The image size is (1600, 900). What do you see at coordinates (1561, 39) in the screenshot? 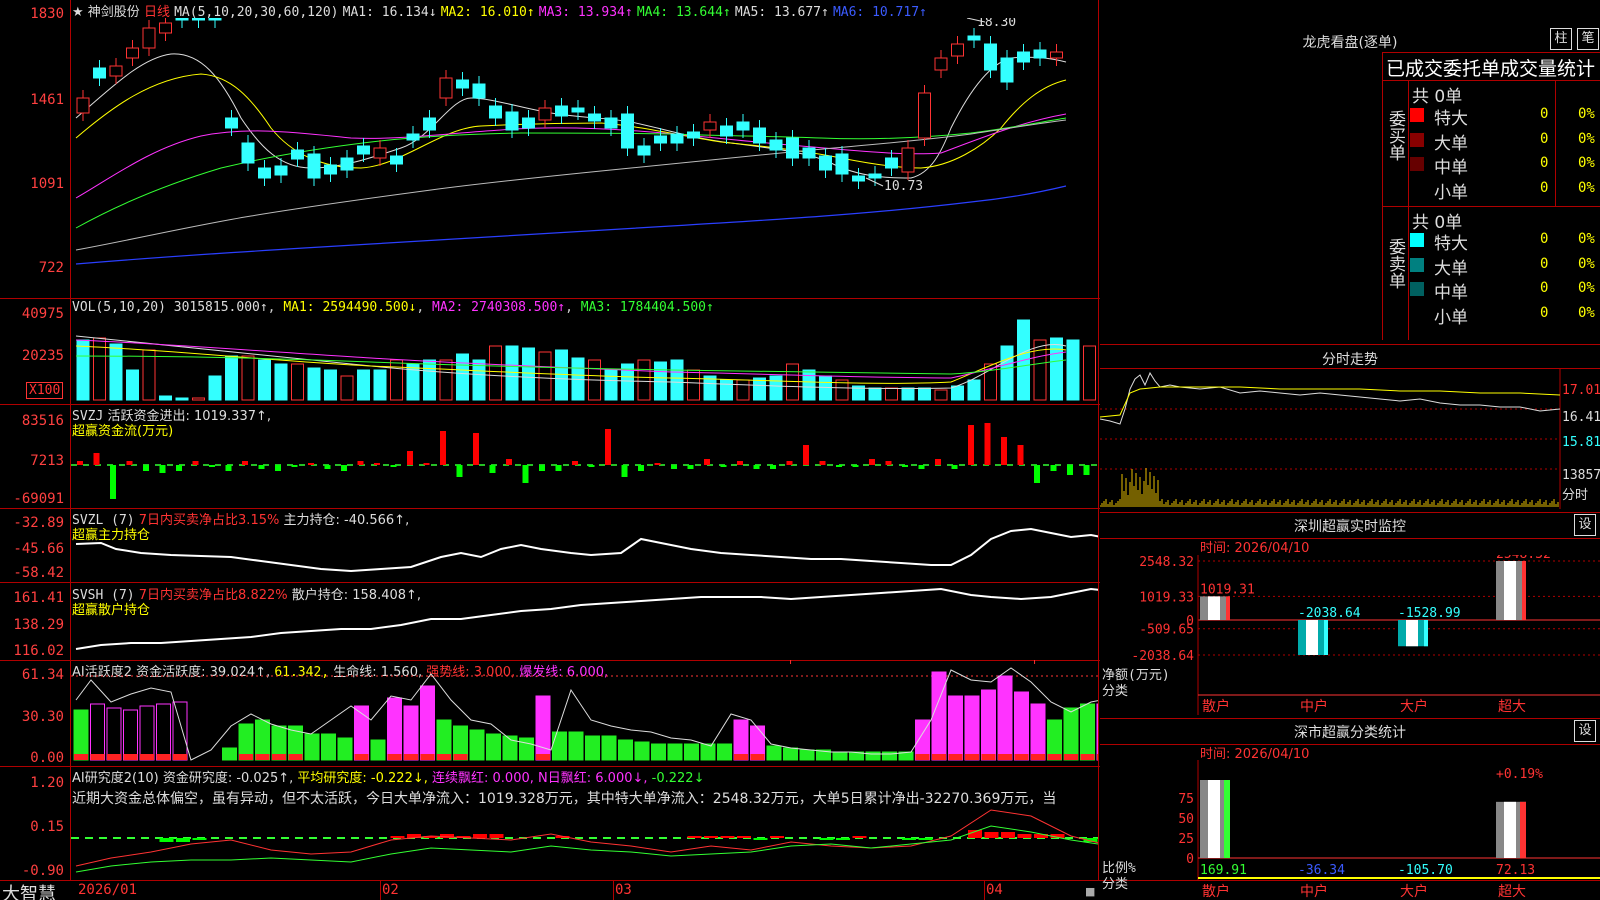
I see `bar-view-button: 柱` at bounding box center [1561, 39].